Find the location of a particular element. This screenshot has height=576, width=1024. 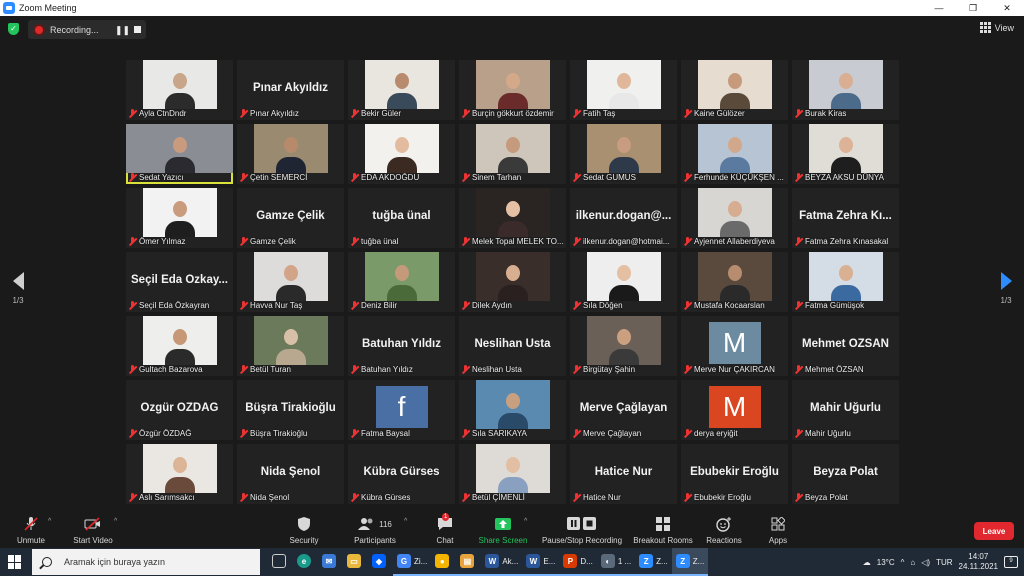

participant-tile: Fatma Gümüşok is located at coordinates (845, 282).